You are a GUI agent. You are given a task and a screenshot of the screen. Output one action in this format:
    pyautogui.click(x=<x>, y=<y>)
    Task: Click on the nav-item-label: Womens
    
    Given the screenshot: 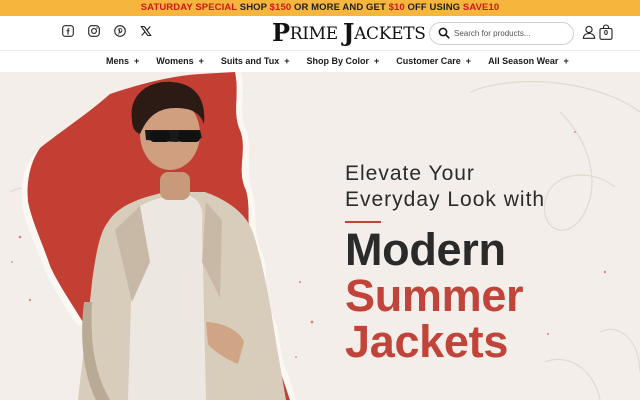 What is the action you would take?
    pyautogui.click(x=175, y=61)
    